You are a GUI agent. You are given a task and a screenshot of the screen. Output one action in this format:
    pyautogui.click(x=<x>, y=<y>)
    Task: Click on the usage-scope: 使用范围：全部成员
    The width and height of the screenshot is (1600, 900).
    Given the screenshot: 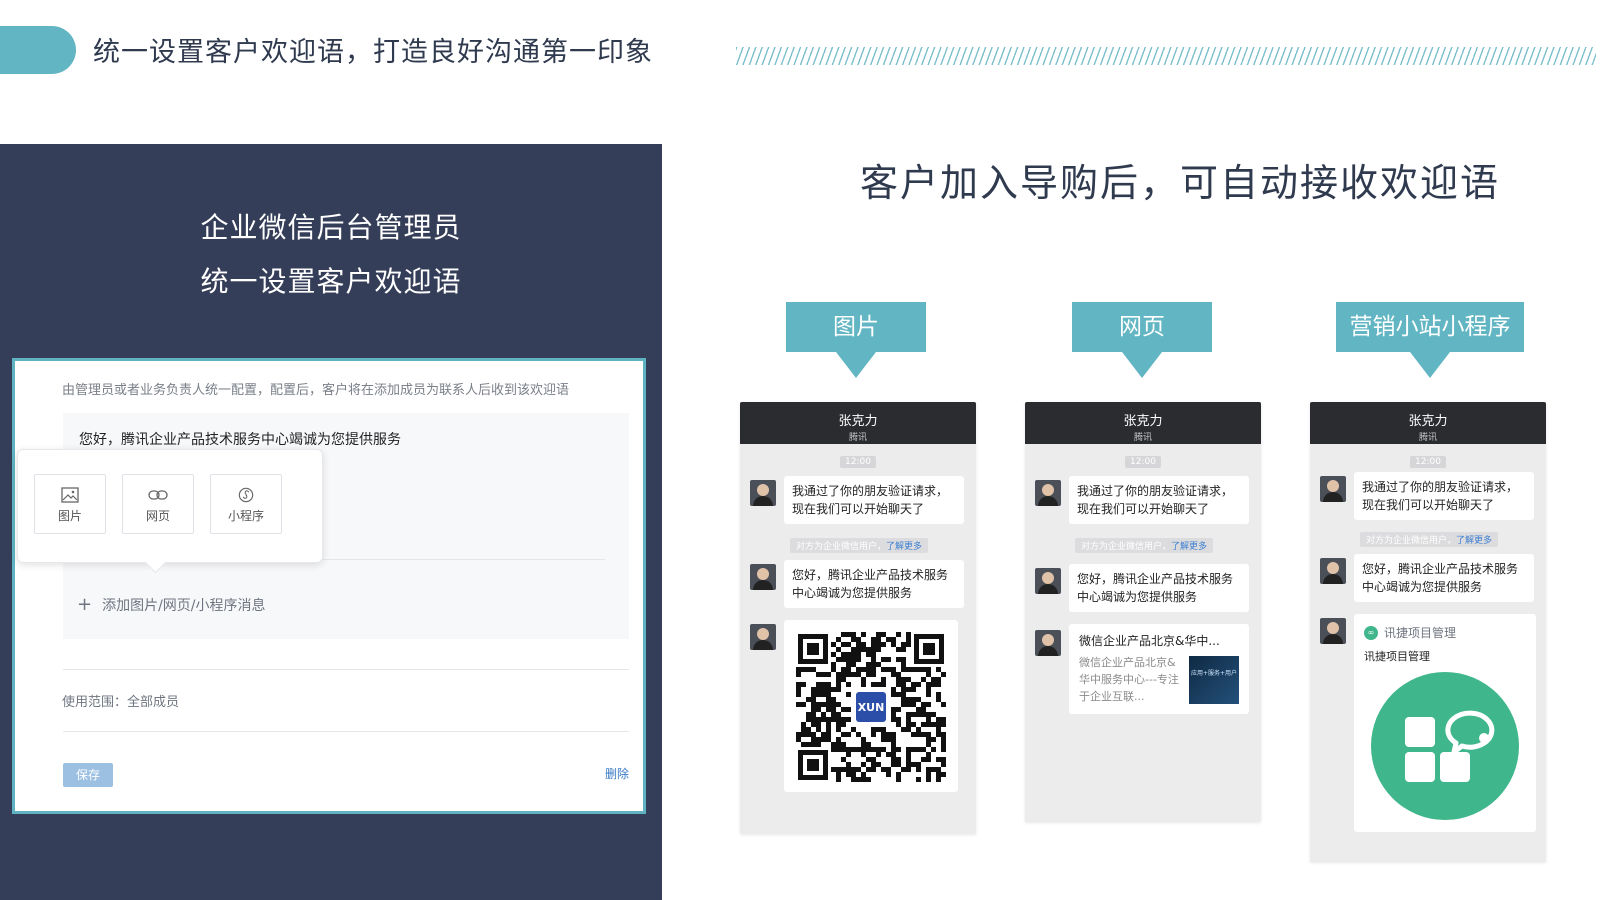 What is the action you would take?
    pyautogui.click(x=120, y=700)
    